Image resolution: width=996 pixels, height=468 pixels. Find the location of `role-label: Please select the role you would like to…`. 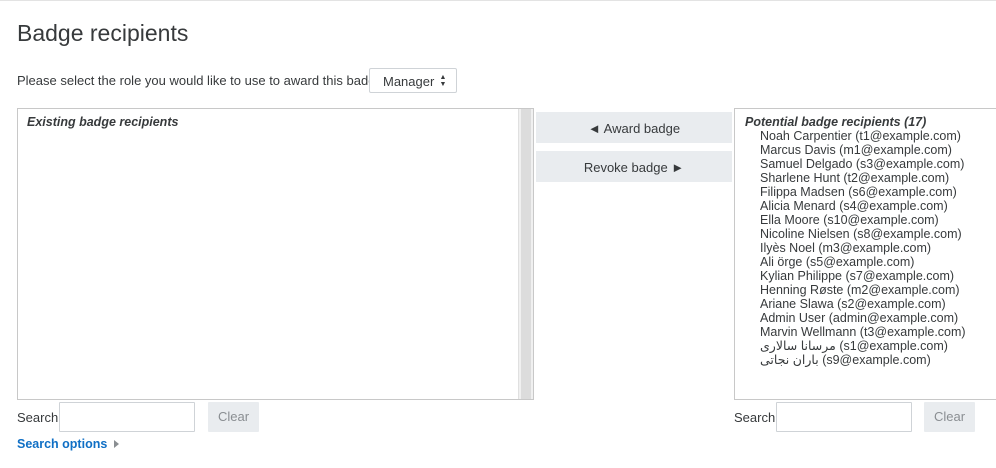

role-label: Please select the role you would like to… is located at coordinates (202, 80).